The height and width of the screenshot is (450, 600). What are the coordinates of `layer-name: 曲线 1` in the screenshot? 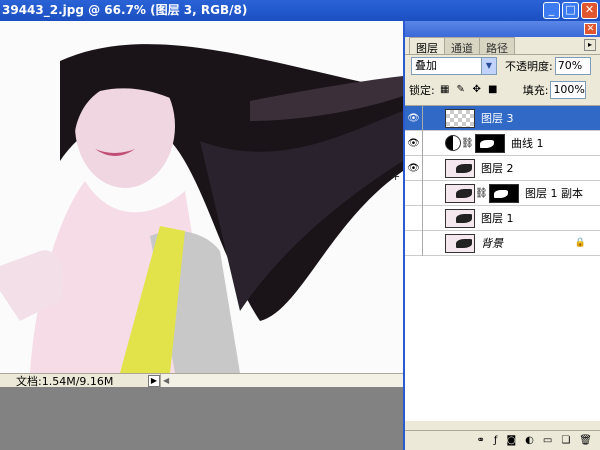 It's located at (527, 143).